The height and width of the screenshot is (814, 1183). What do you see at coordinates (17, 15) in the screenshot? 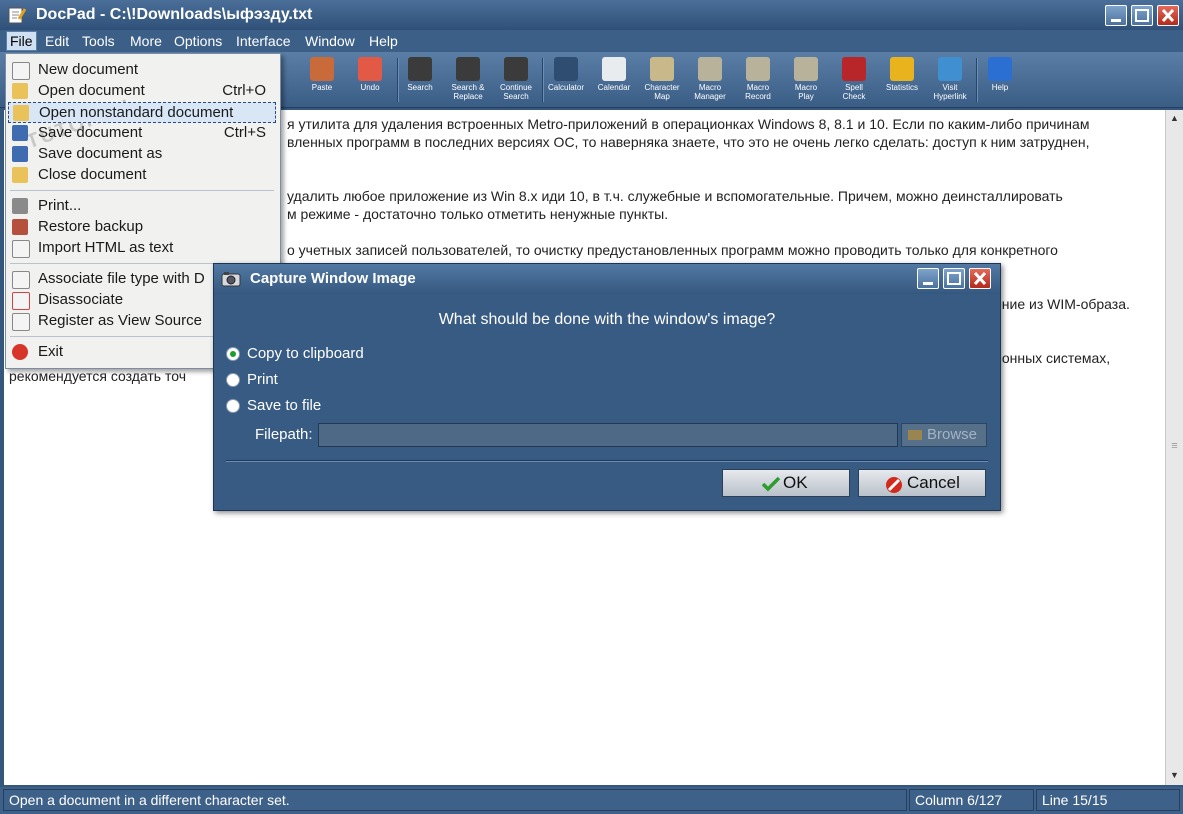
I see `docpad-app-icon` at bounding box center [17, 15].